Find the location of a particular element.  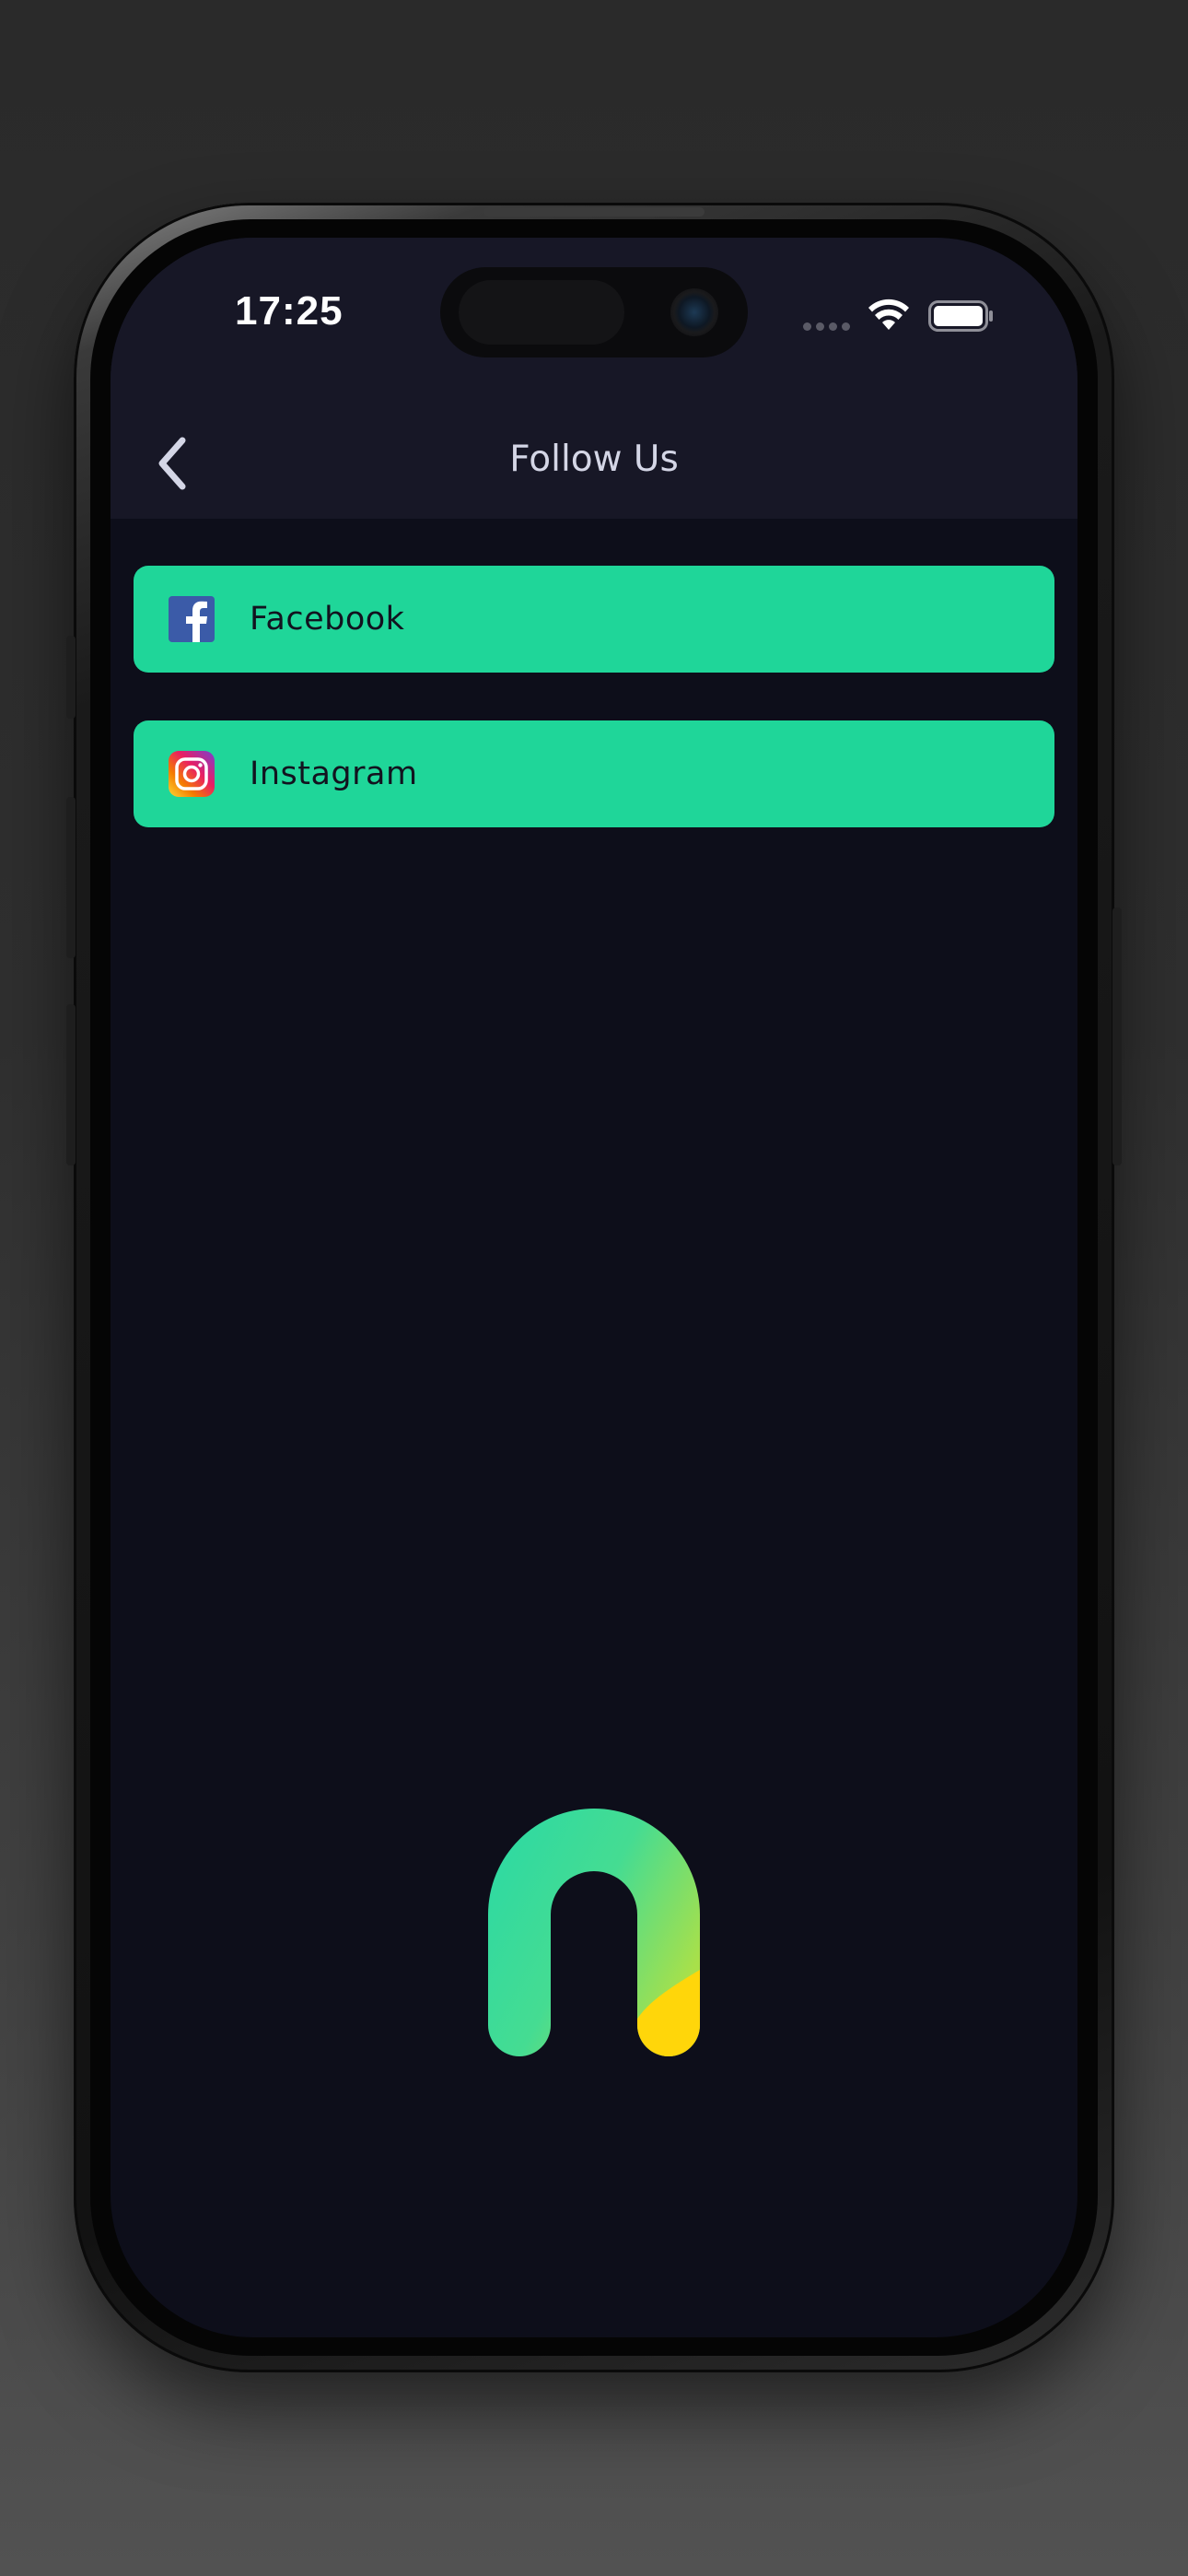

instagram-icon is located at coordinates (192, 774).